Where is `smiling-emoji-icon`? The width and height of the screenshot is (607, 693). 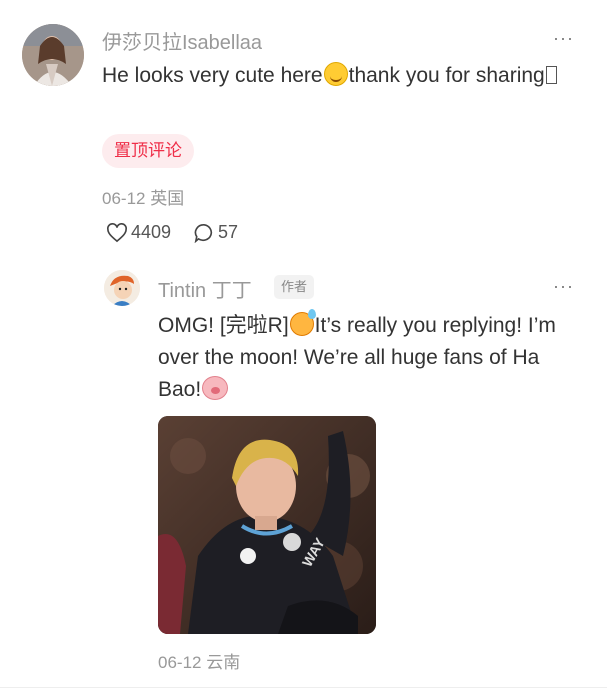 smiling-emoji-icon is located at coordinates (335, 74).